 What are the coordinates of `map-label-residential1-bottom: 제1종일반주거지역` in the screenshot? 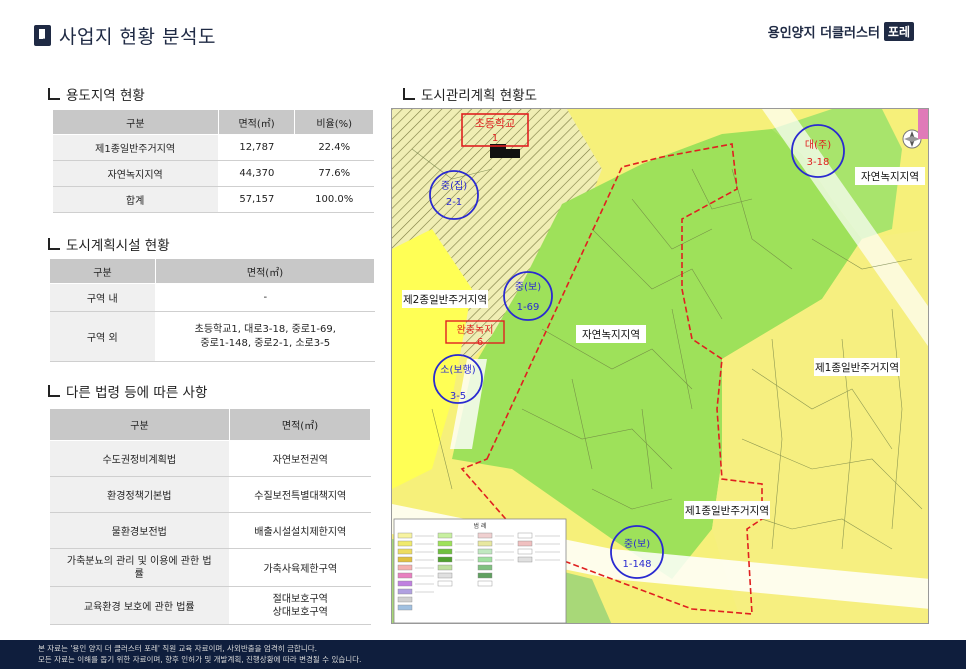 It's located at (727, 510).